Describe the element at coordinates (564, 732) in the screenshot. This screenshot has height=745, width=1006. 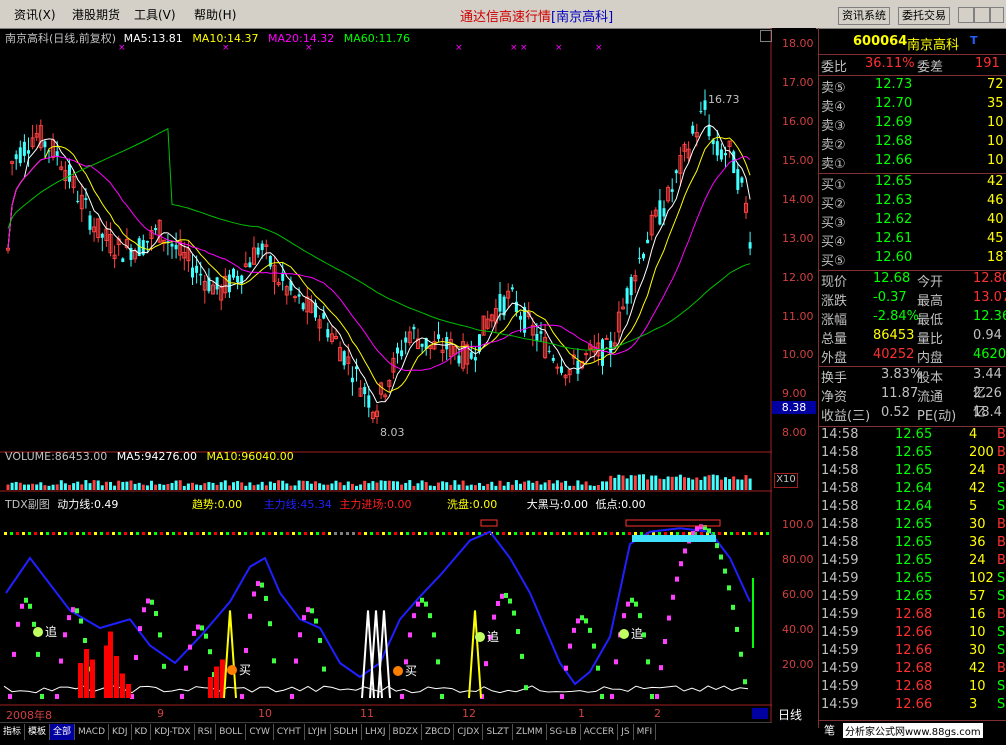
I see `indicator-tab: SG-LB` at that location.